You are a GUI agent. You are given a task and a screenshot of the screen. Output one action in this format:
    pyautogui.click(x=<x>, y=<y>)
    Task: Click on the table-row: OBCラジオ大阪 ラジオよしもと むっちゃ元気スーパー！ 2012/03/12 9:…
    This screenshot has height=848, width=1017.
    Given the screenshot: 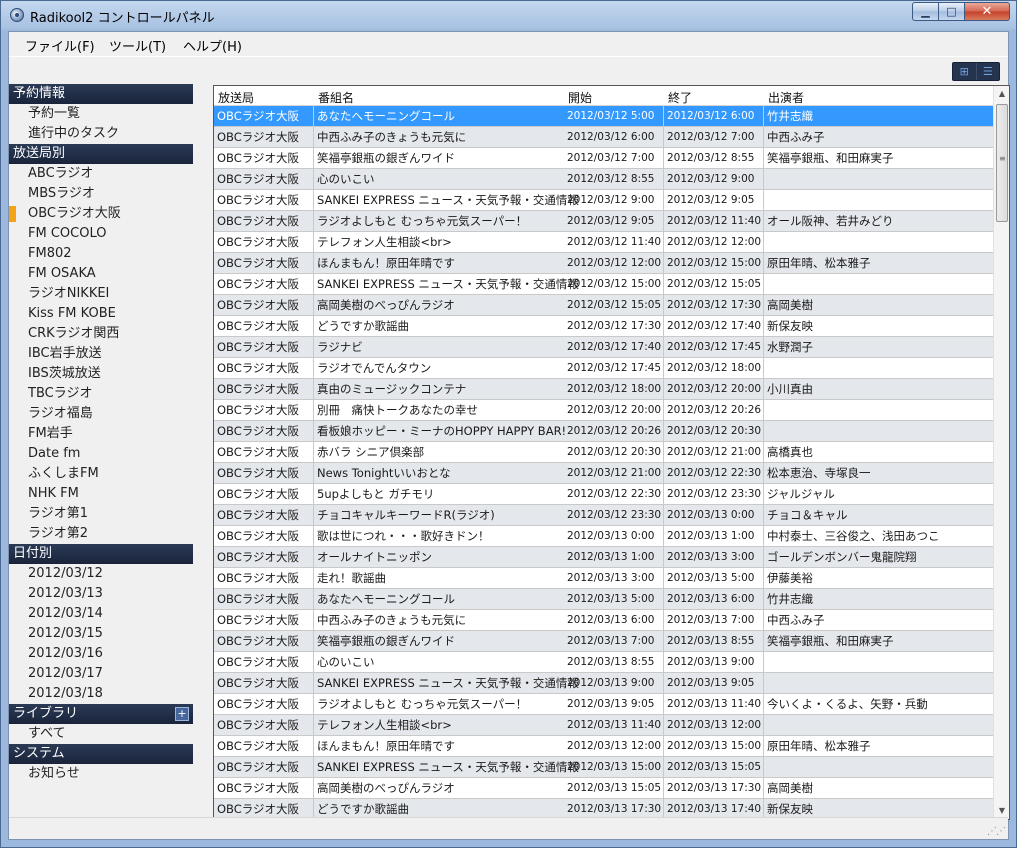 What is the action you would take?
    pyautogui.click(x=604, y=221)
    